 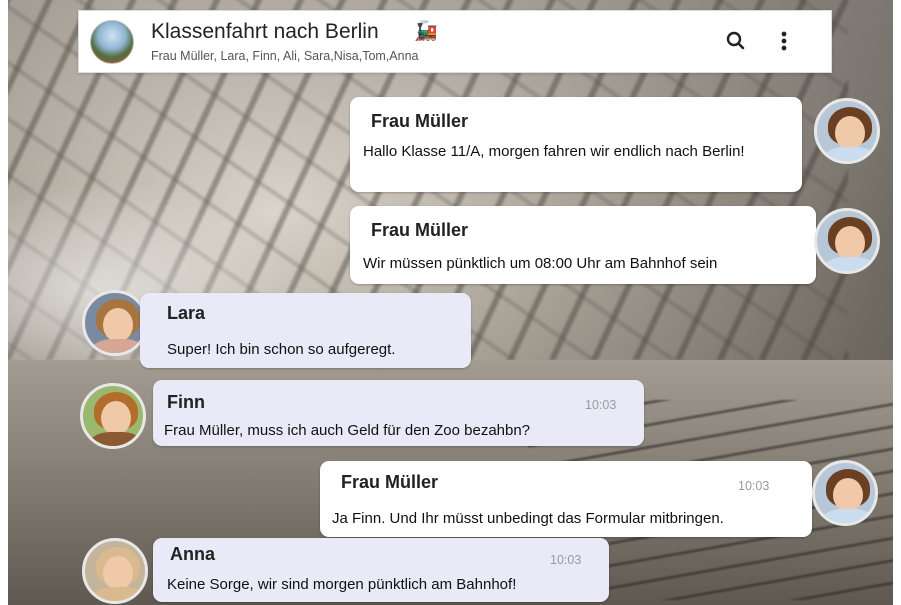 I want to click on more-vertical-icon, so click(x=784, y=41).